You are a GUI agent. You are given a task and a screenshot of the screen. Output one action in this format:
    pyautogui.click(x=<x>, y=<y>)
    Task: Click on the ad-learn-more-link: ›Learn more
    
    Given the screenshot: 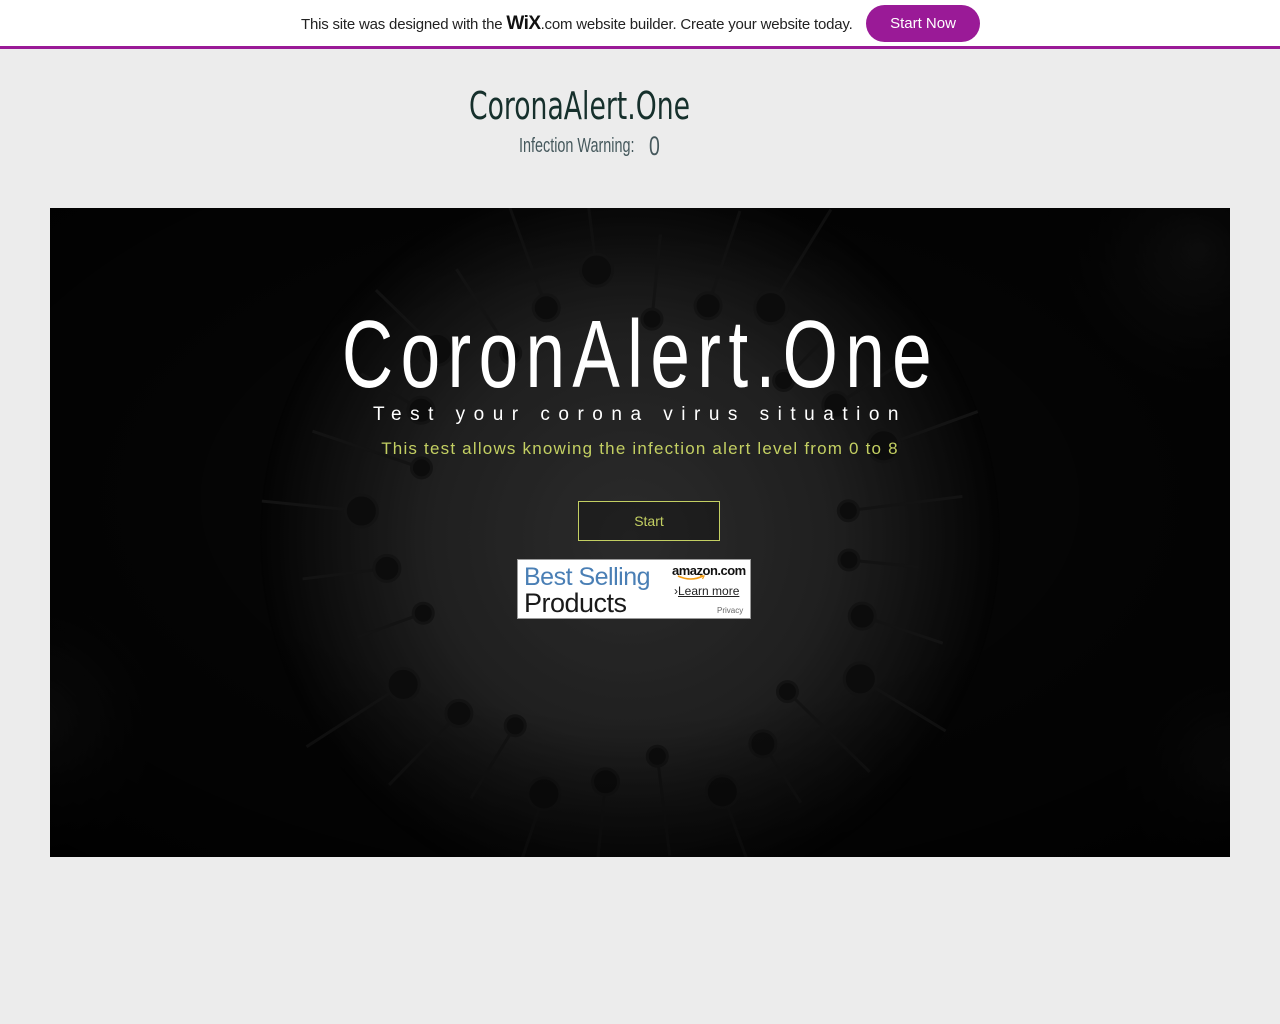 What is the action you would take?
    pyautogui.click(x=706, y=591)
    